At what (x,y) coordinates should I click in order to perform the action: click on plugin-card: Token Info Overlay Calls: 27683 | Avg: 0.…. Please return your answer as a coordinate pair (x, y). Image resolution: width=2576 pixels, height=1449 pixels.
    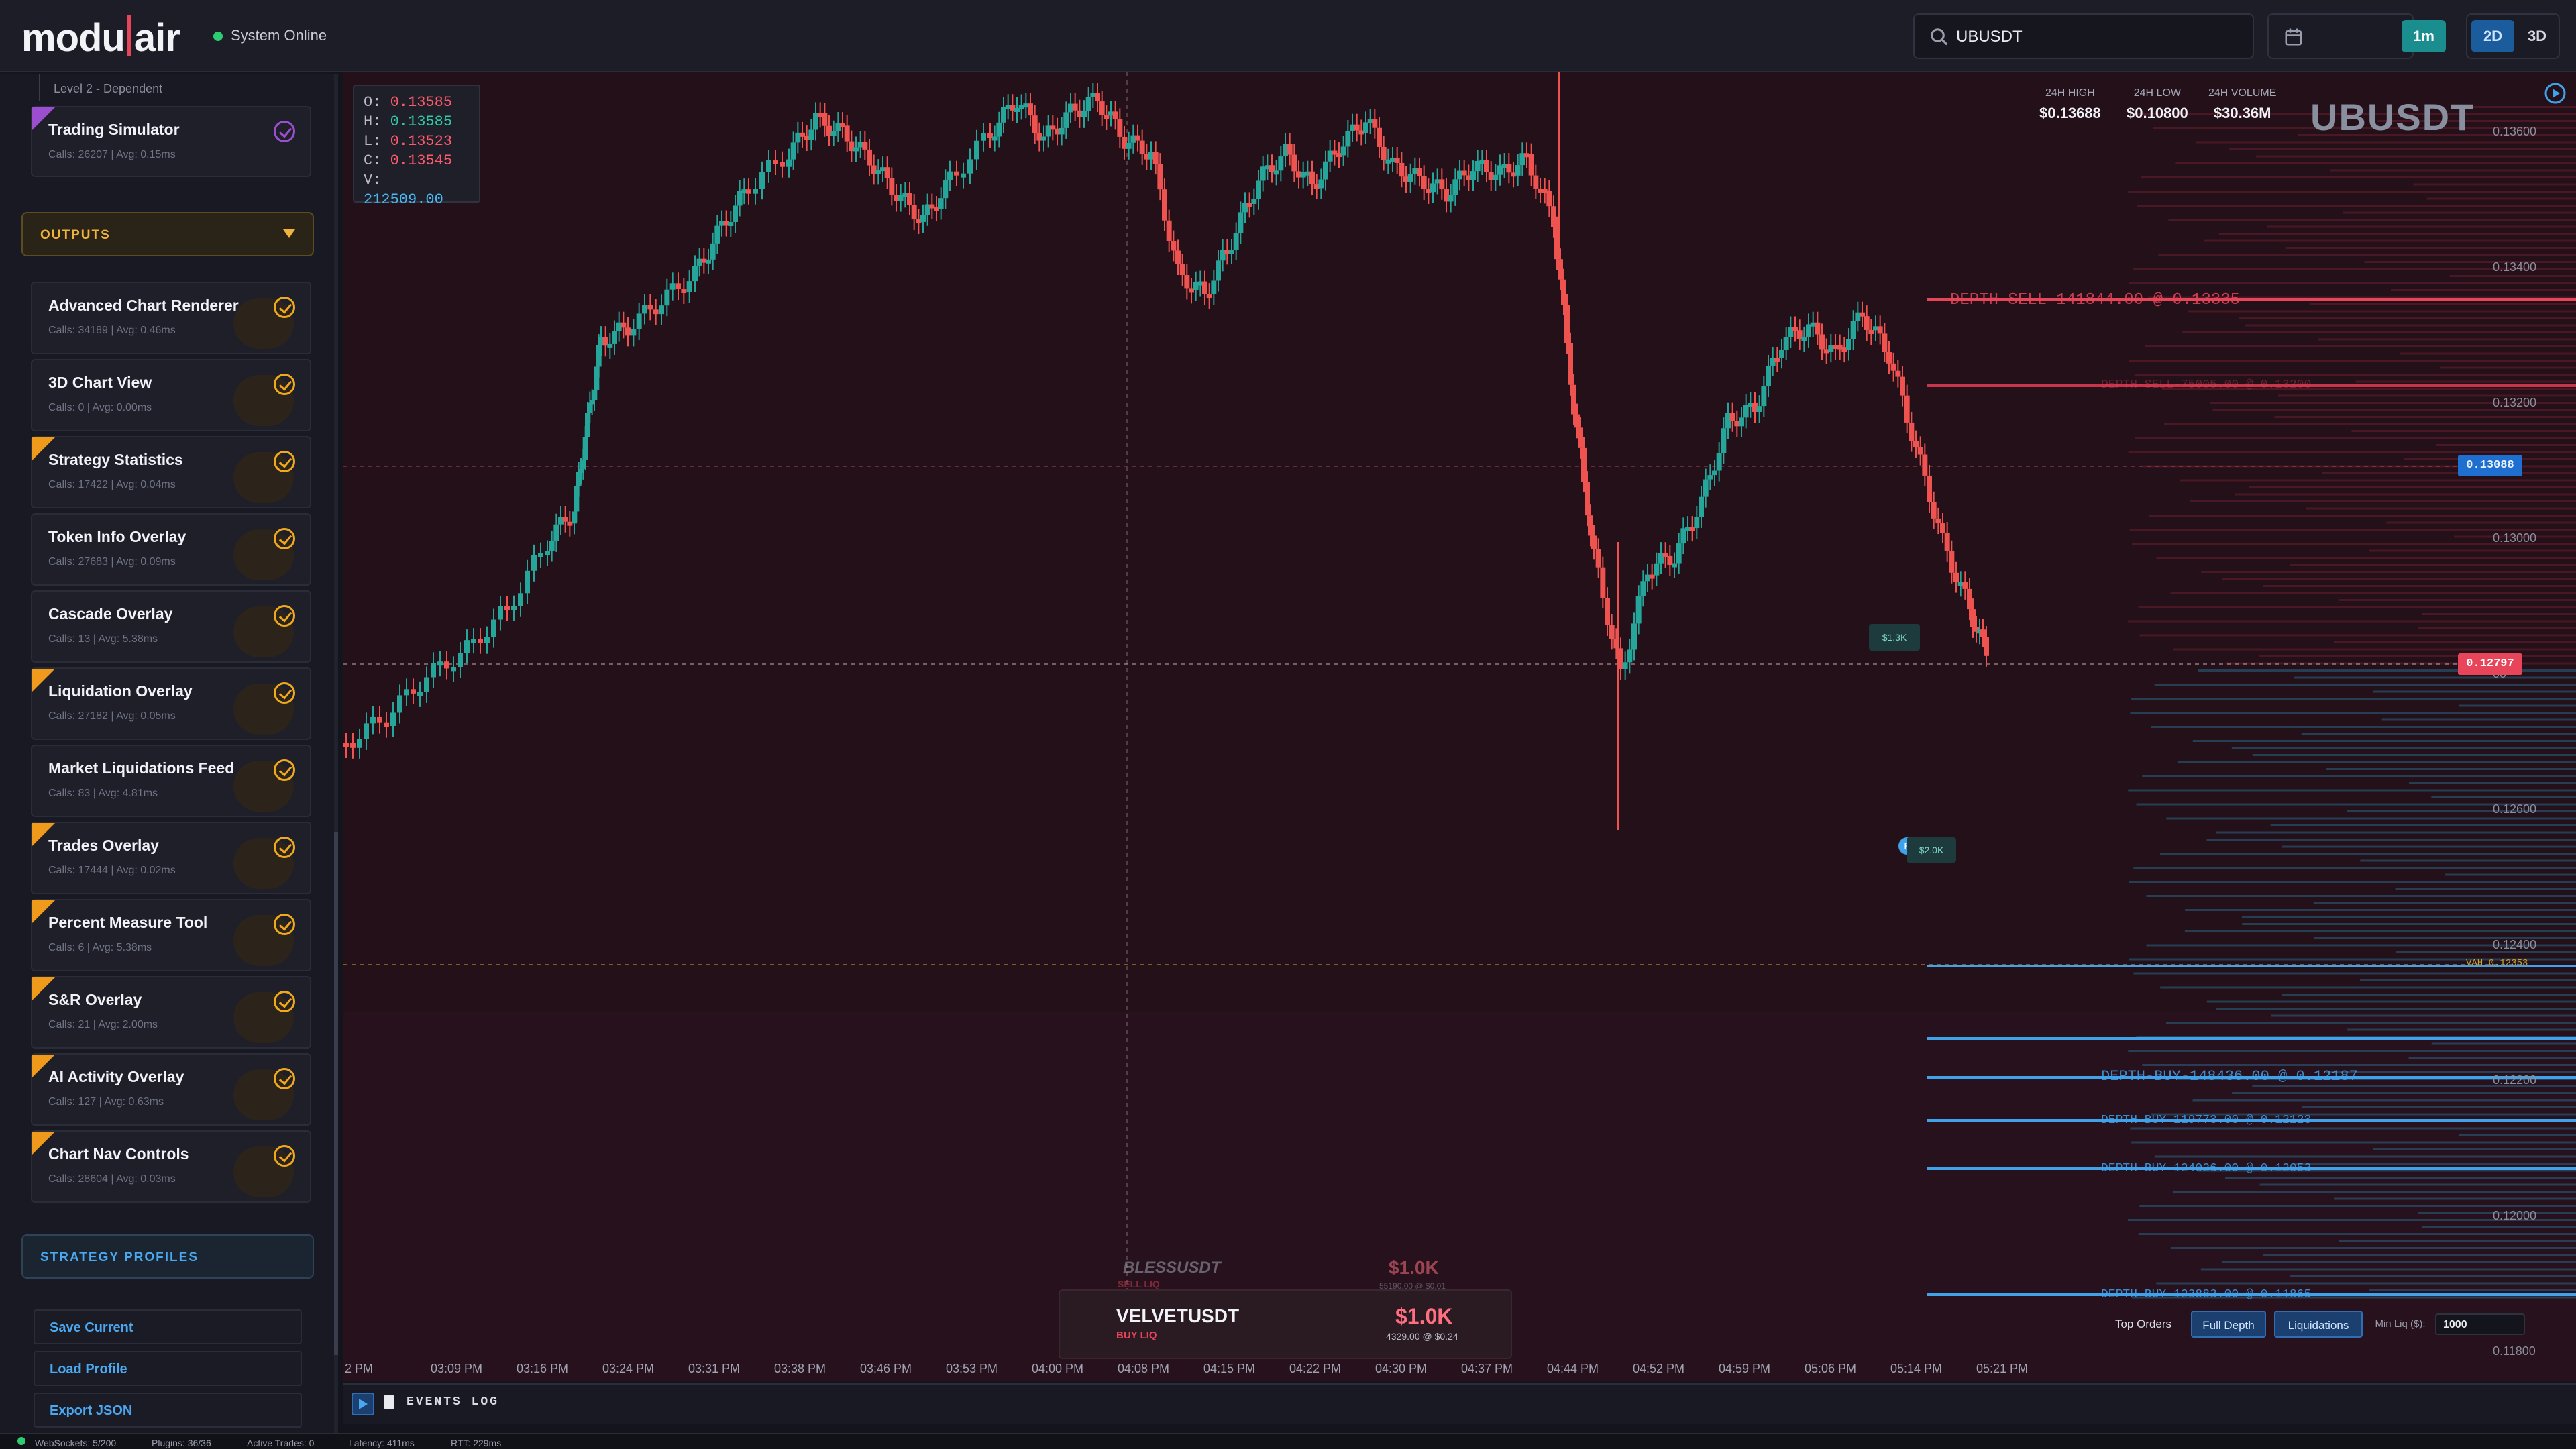
    Looking at the image, I should click on (171, 549).